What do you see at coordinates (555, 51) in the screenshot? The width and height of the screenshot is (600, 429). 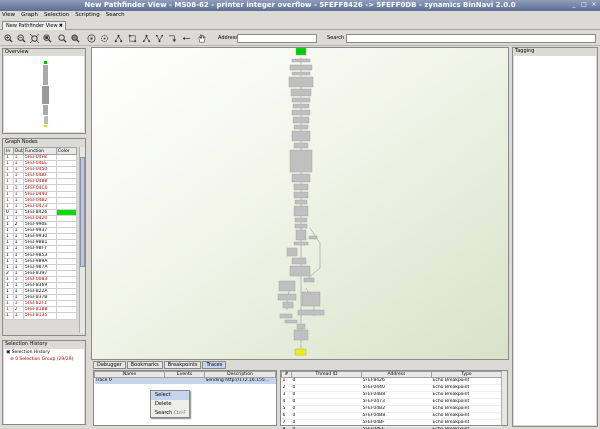 I see `tagging-title: Tagging` at bounding box center [555, 51].